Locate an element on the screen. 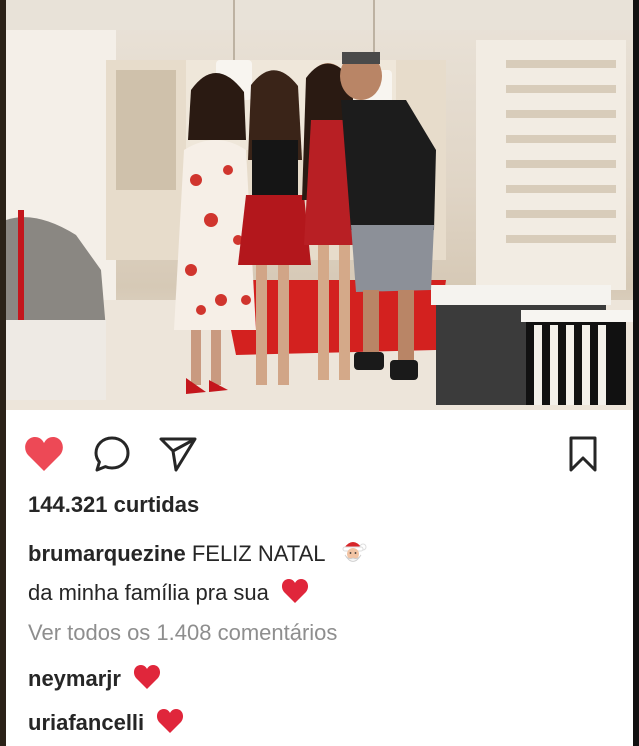  caption-line-2: da minha família pra sua is located at coordinates (168, 594).